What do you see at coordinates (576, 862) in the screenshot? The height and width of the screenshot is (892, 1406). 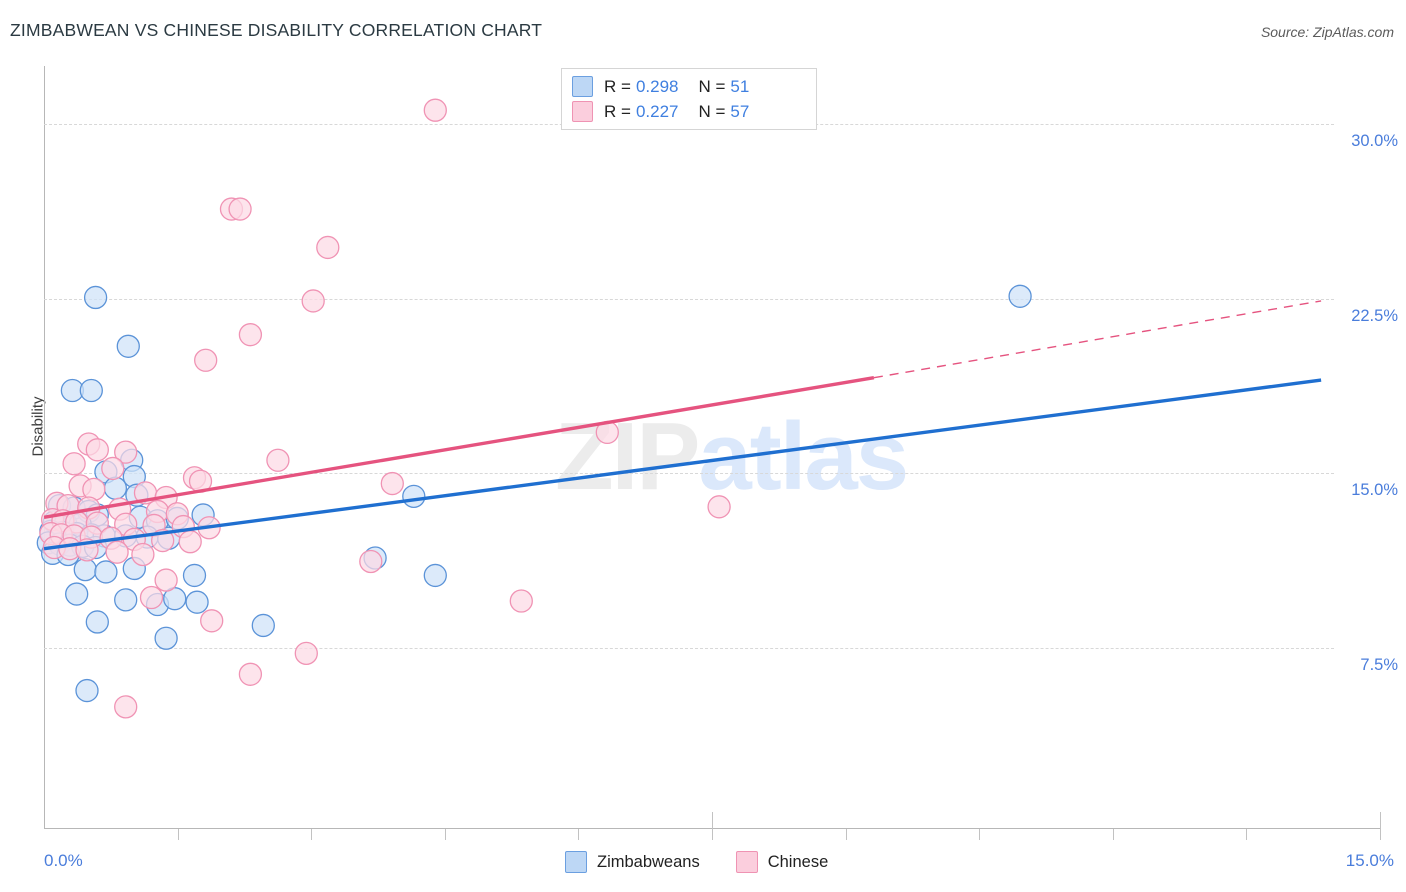 I see `footer-swatch-zimbabweans` at bounding box center [576, 862].